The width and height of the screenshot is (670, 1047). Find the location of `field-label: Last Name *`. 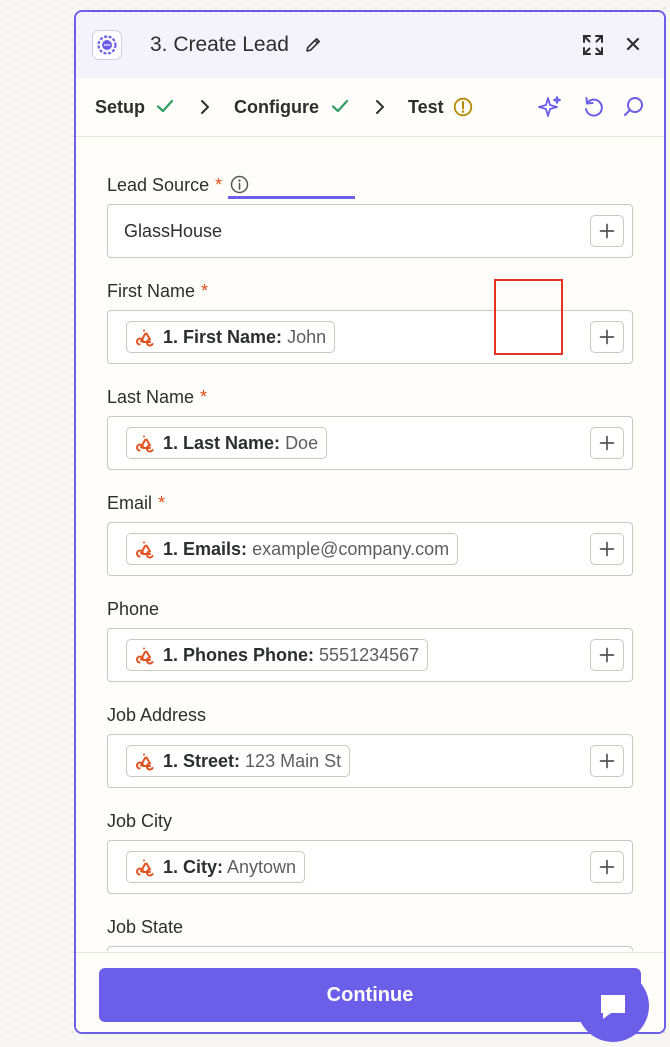

field-label: Last Name * is located at coordinates (157, 397).